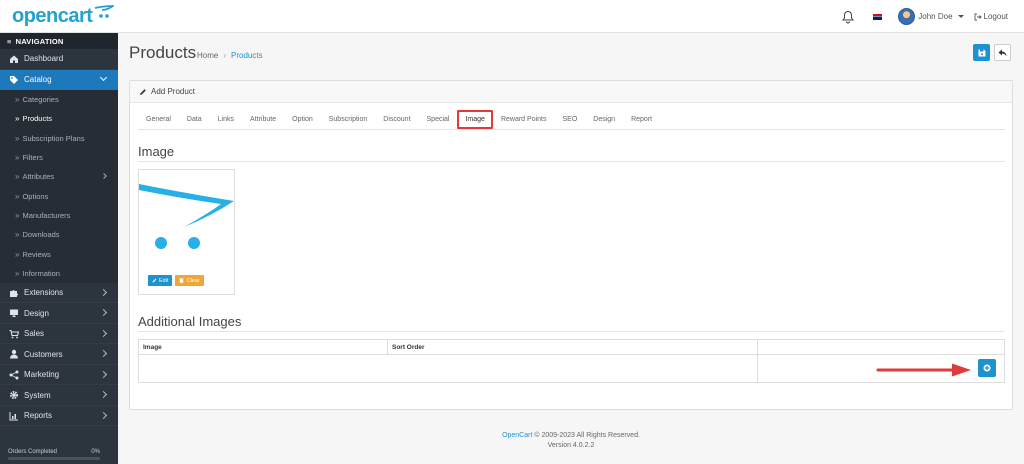  I want to click on sidebar-subitem-downloads: » Downloads, so click(59, 234).